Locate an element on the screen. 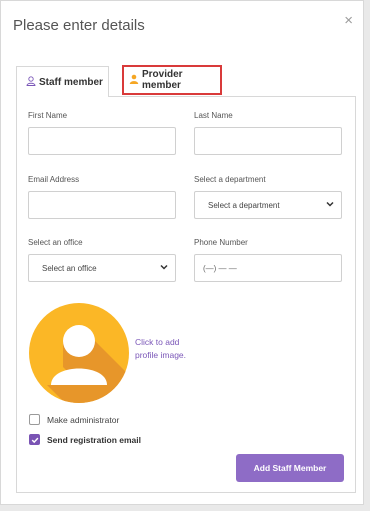 Image resolution: width=370 pixels, height=511 pixels. add-profile-image-link: Click to add profile image. is located at coordinates (160, 349).